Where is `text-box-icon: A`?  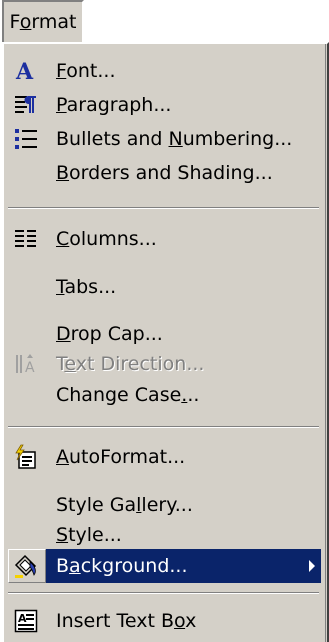
text-box-icon: A is located at coordinates (26, 621).